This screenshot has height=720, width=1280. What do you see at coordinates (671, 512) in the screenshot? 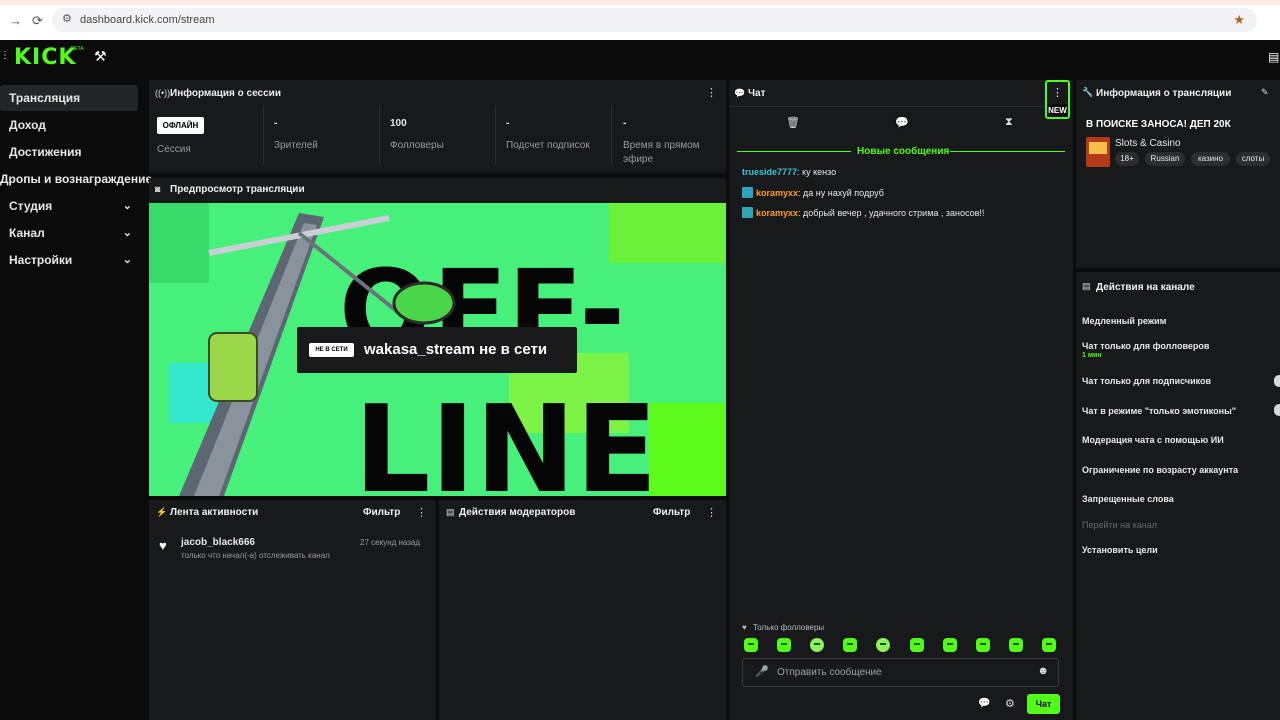
I see `mod-filter-button: Фильтр` at bounding box center [671, 512].